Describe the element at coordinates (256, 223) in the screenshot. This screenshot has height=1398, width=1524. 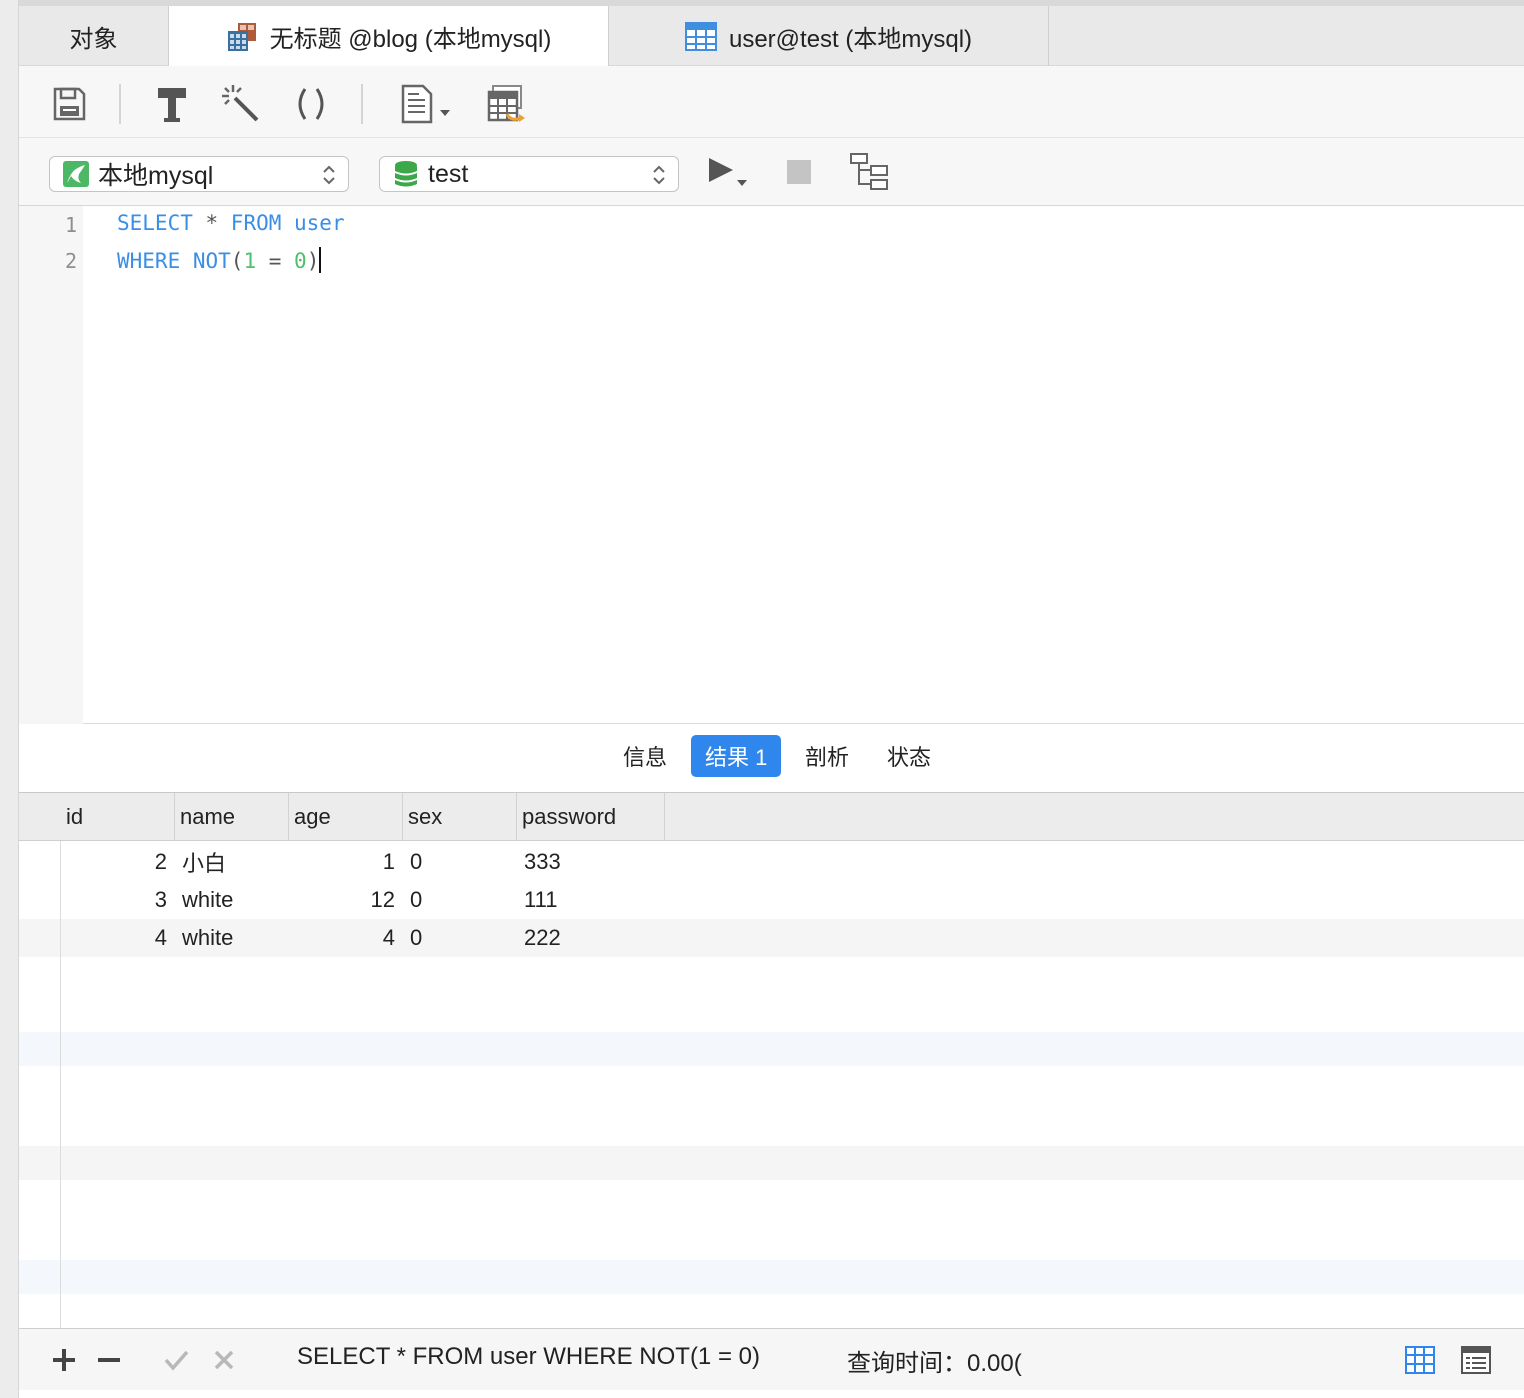
I see `keyword-from: FROM` at that location.